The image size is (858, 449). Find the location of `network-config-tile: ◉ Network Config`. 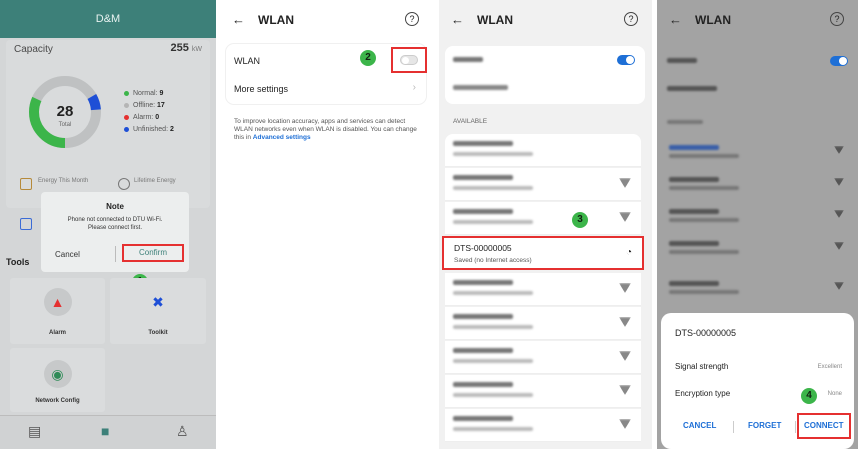

network-config-tile: ◉ Network Config is located at coordinates (57, 380).